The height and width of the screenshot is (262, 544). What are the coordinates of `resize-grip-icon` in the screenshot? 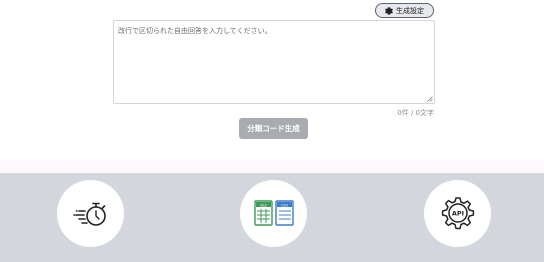 It's located at (430, 99).